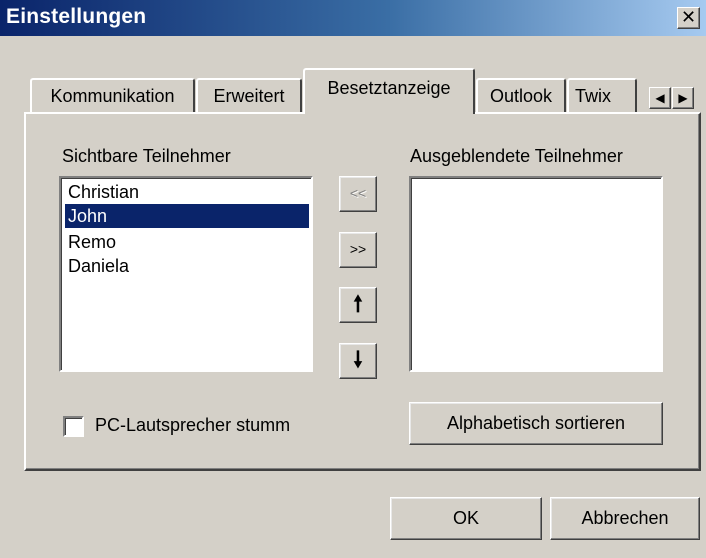  I want to click on add-to-visible-button: <<, so click(358, 194).